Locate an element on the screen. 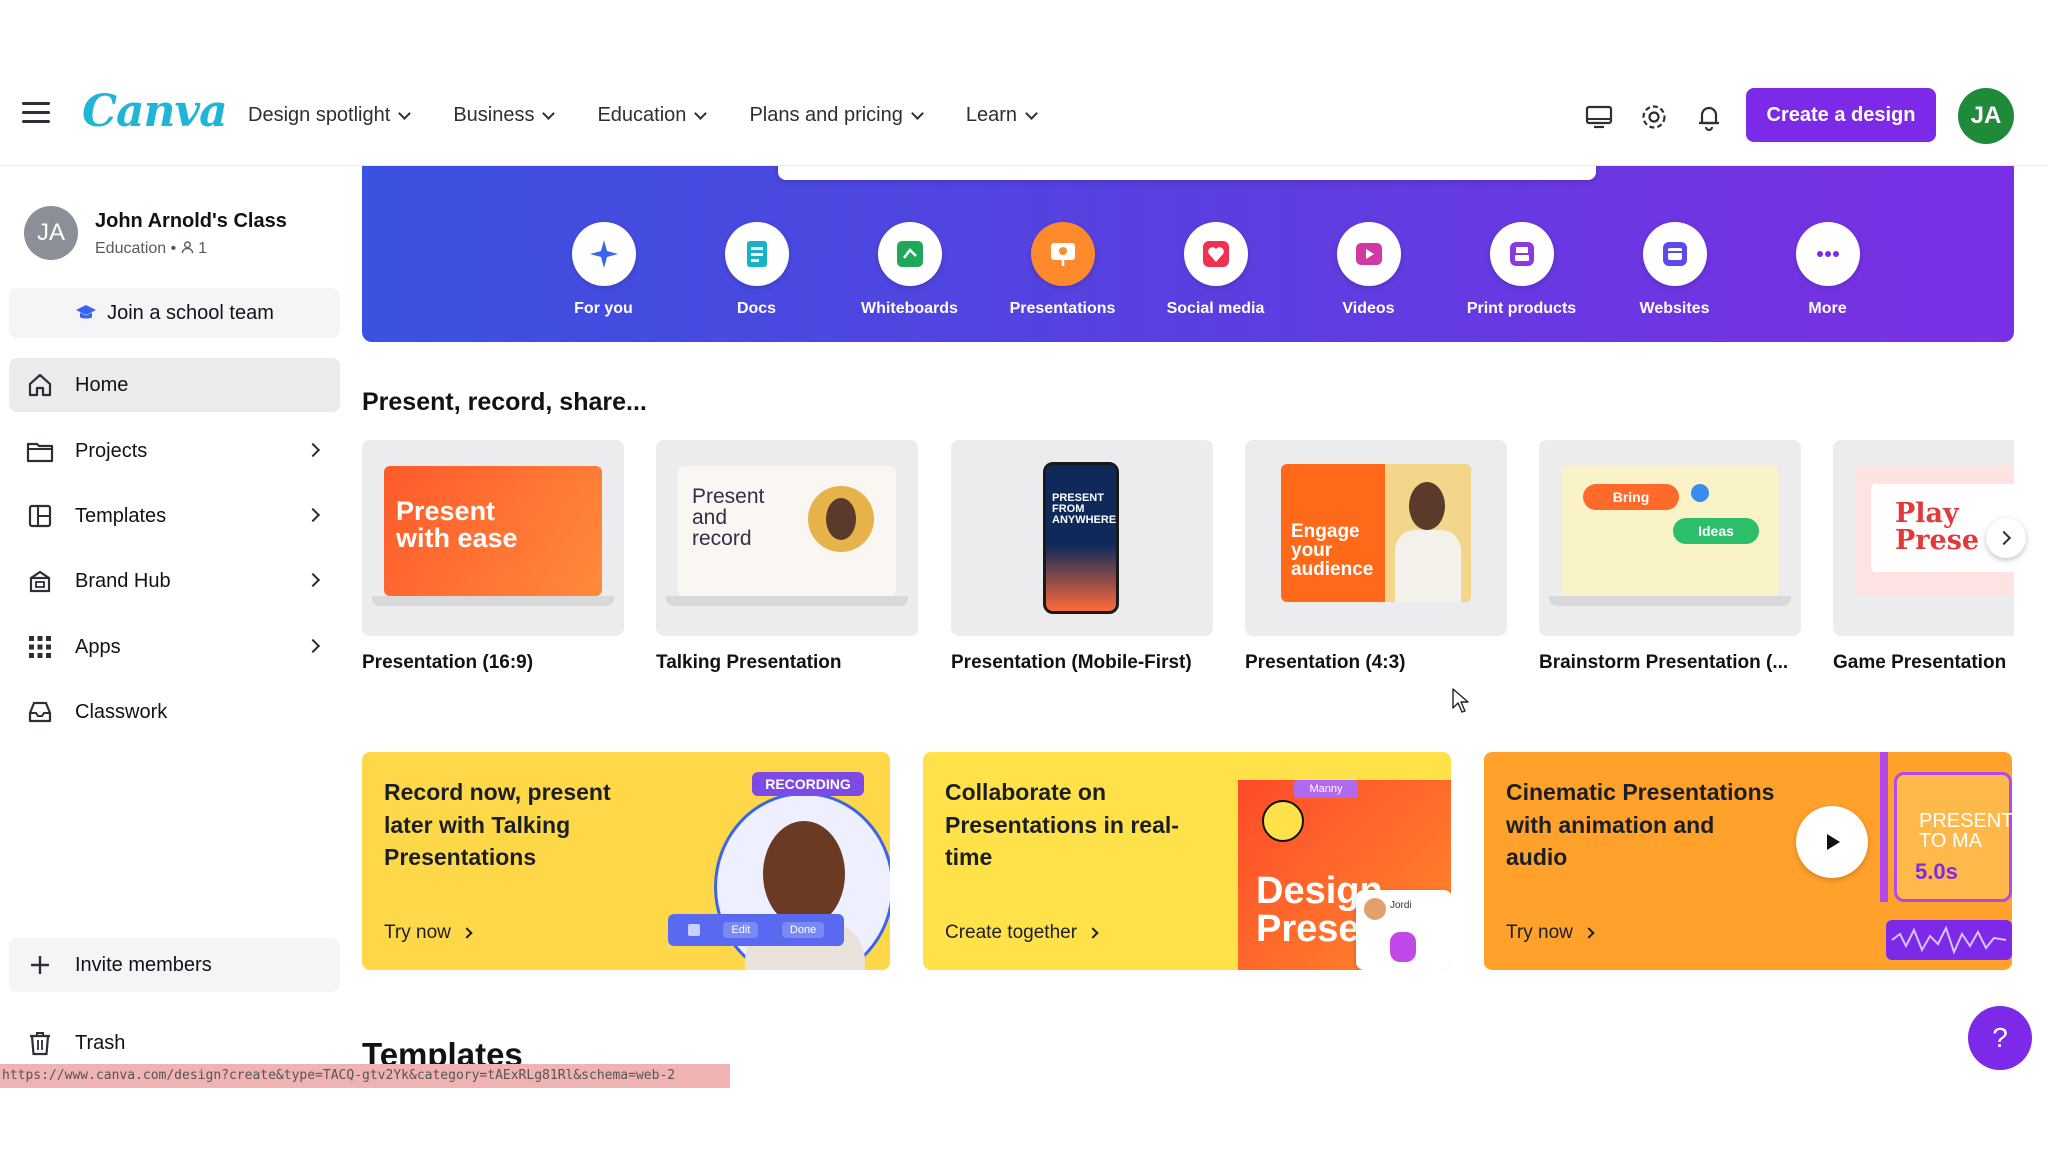 This screenshot has width=2048, height=1152. brand-icon is located at coordinates (40, 581).